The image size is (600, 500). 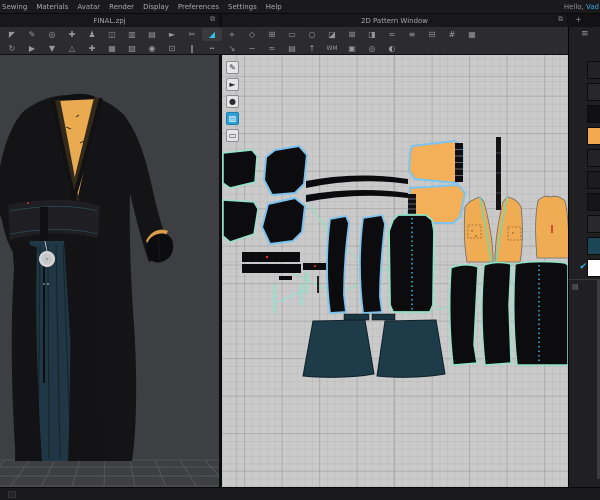 I want to click on buttonhole-tool-icon: ⊡, so click(x=172, y=48).